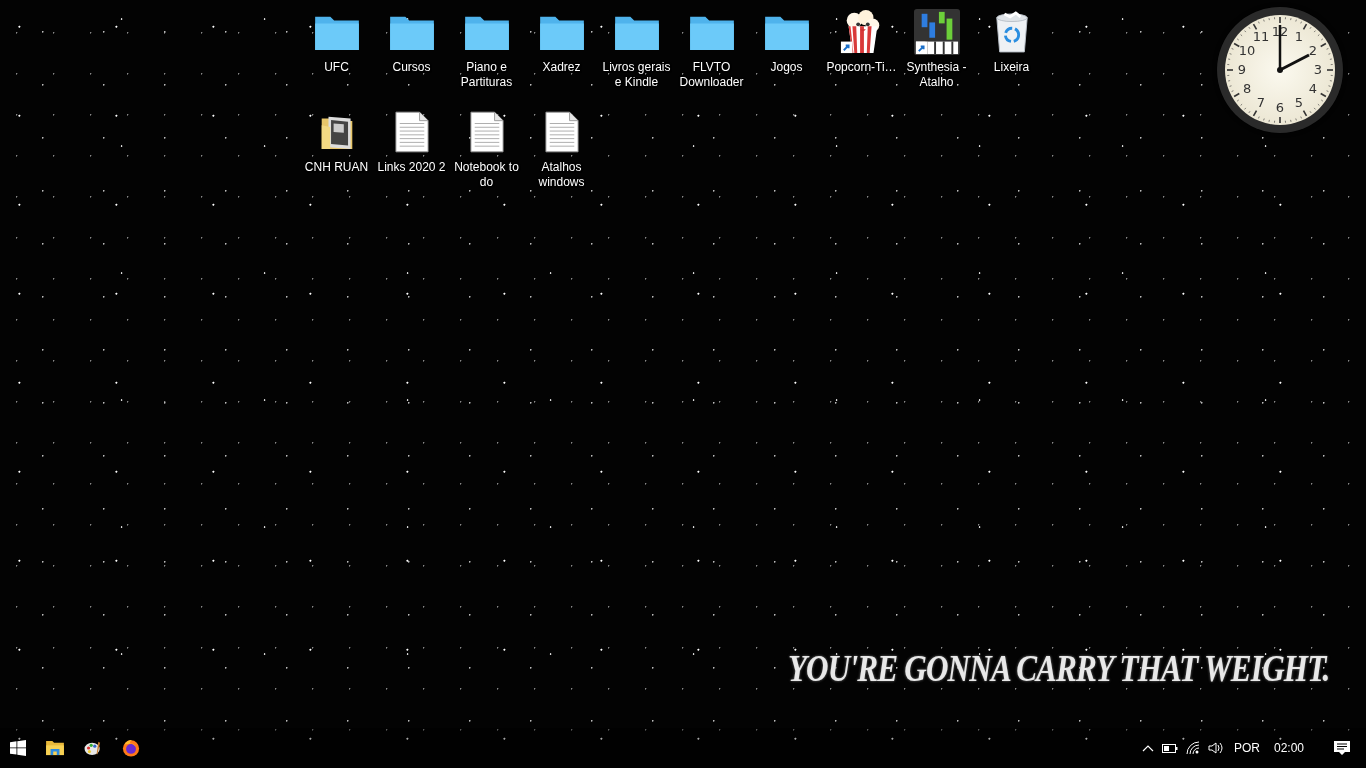 The height and width of the screenshot is (768, 1366). What do you see at coordinates (131, 748) in the screenshot?
I see `firefox-icon` at bounding box center [131, 748].